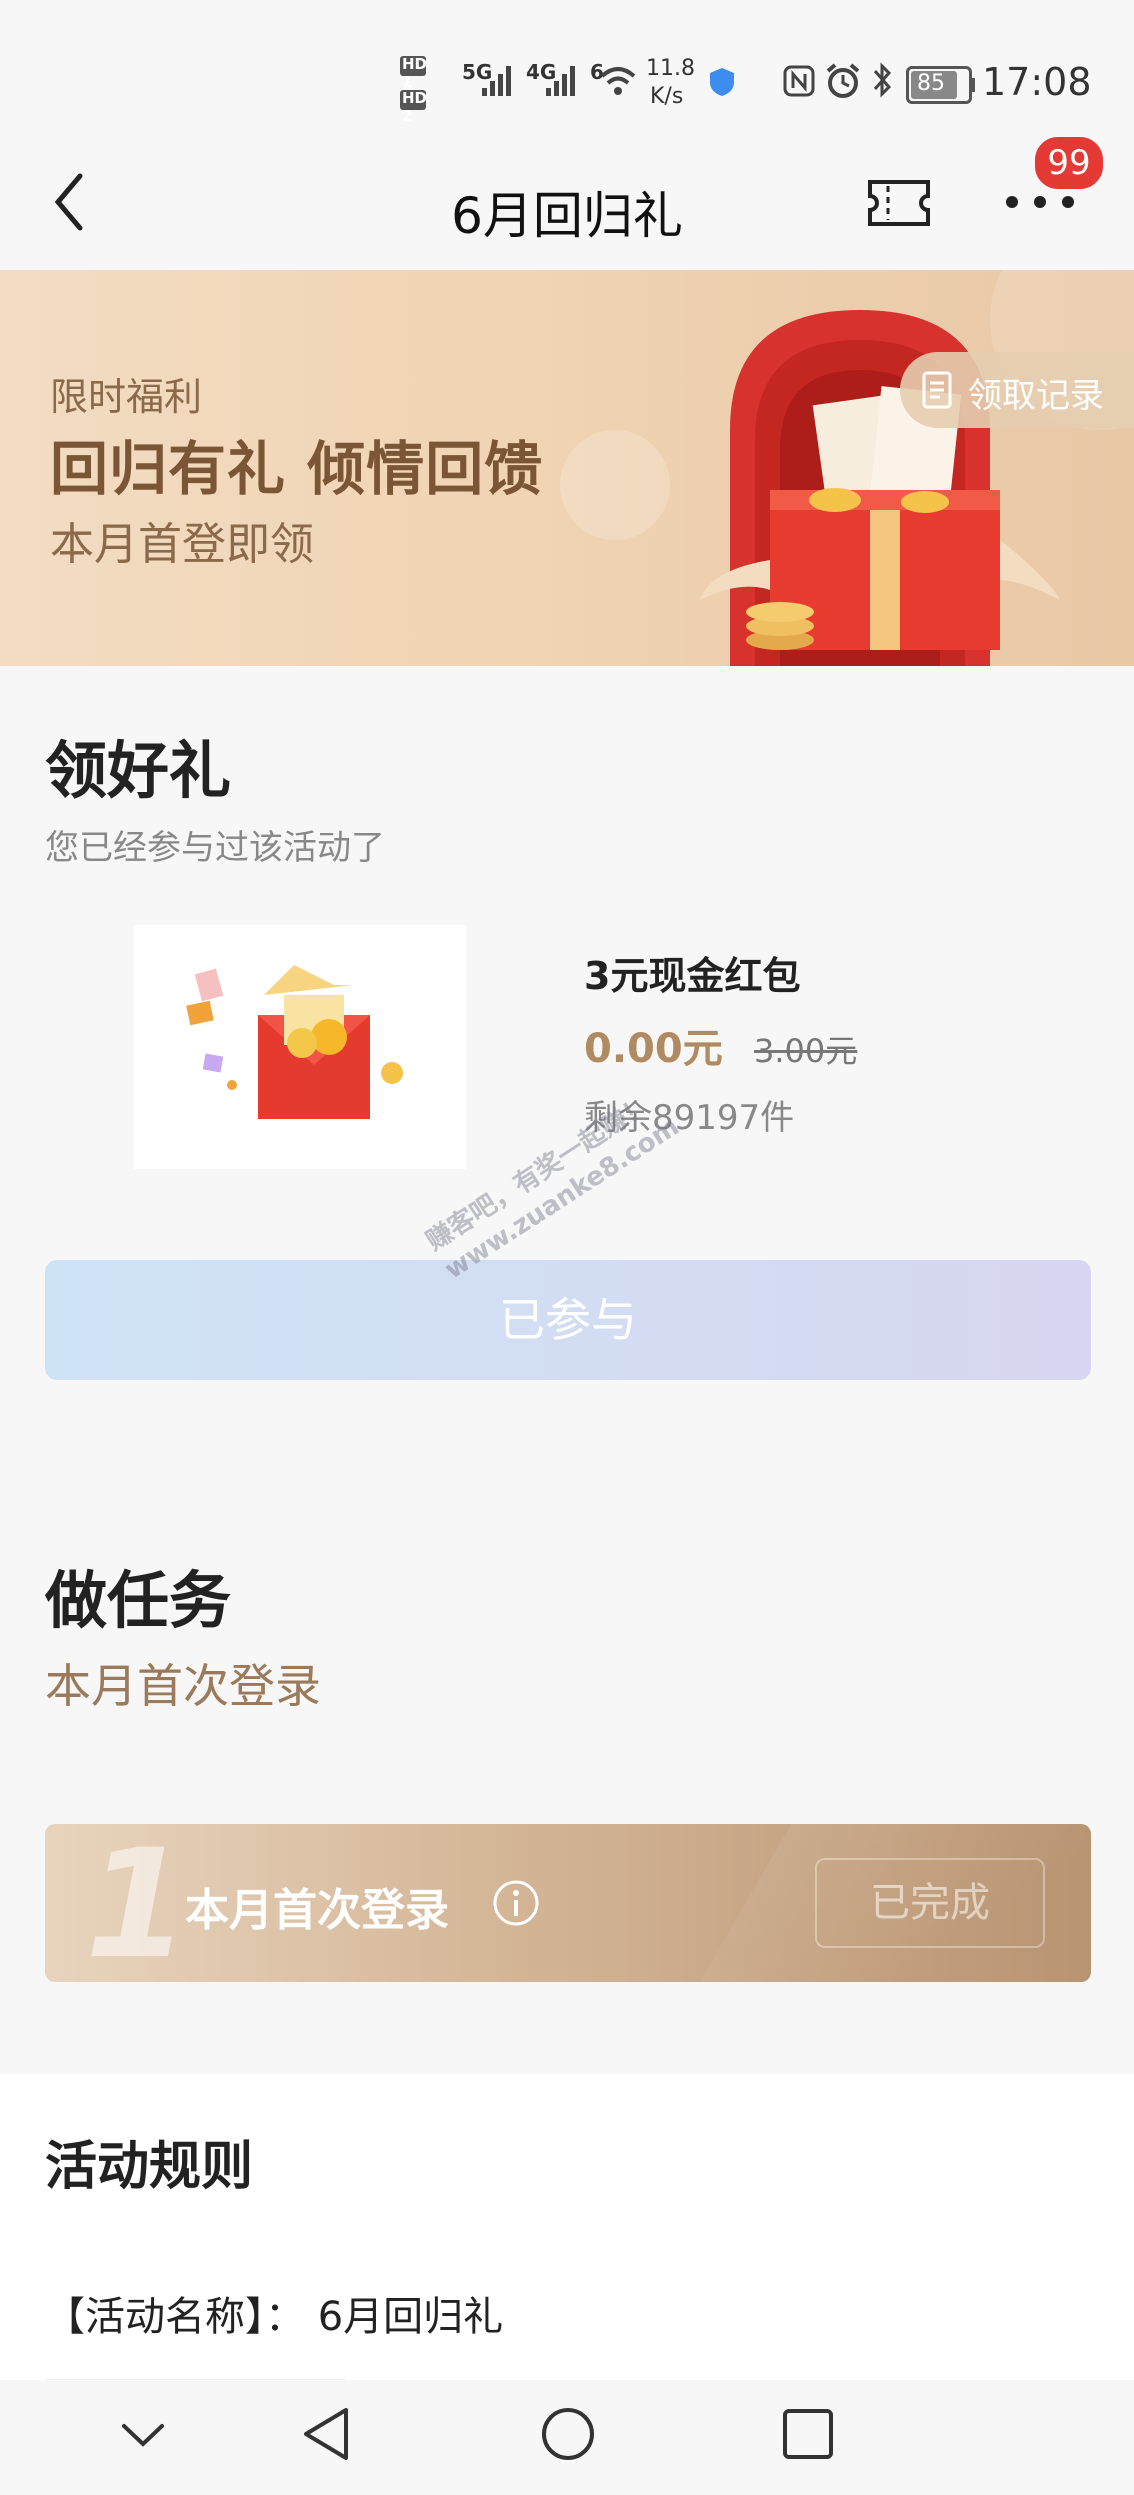  I want to click on status-bar: HD 1 HD 2 5G 4G 6 11.8 K/s 85 17:08, so click(567, 70).